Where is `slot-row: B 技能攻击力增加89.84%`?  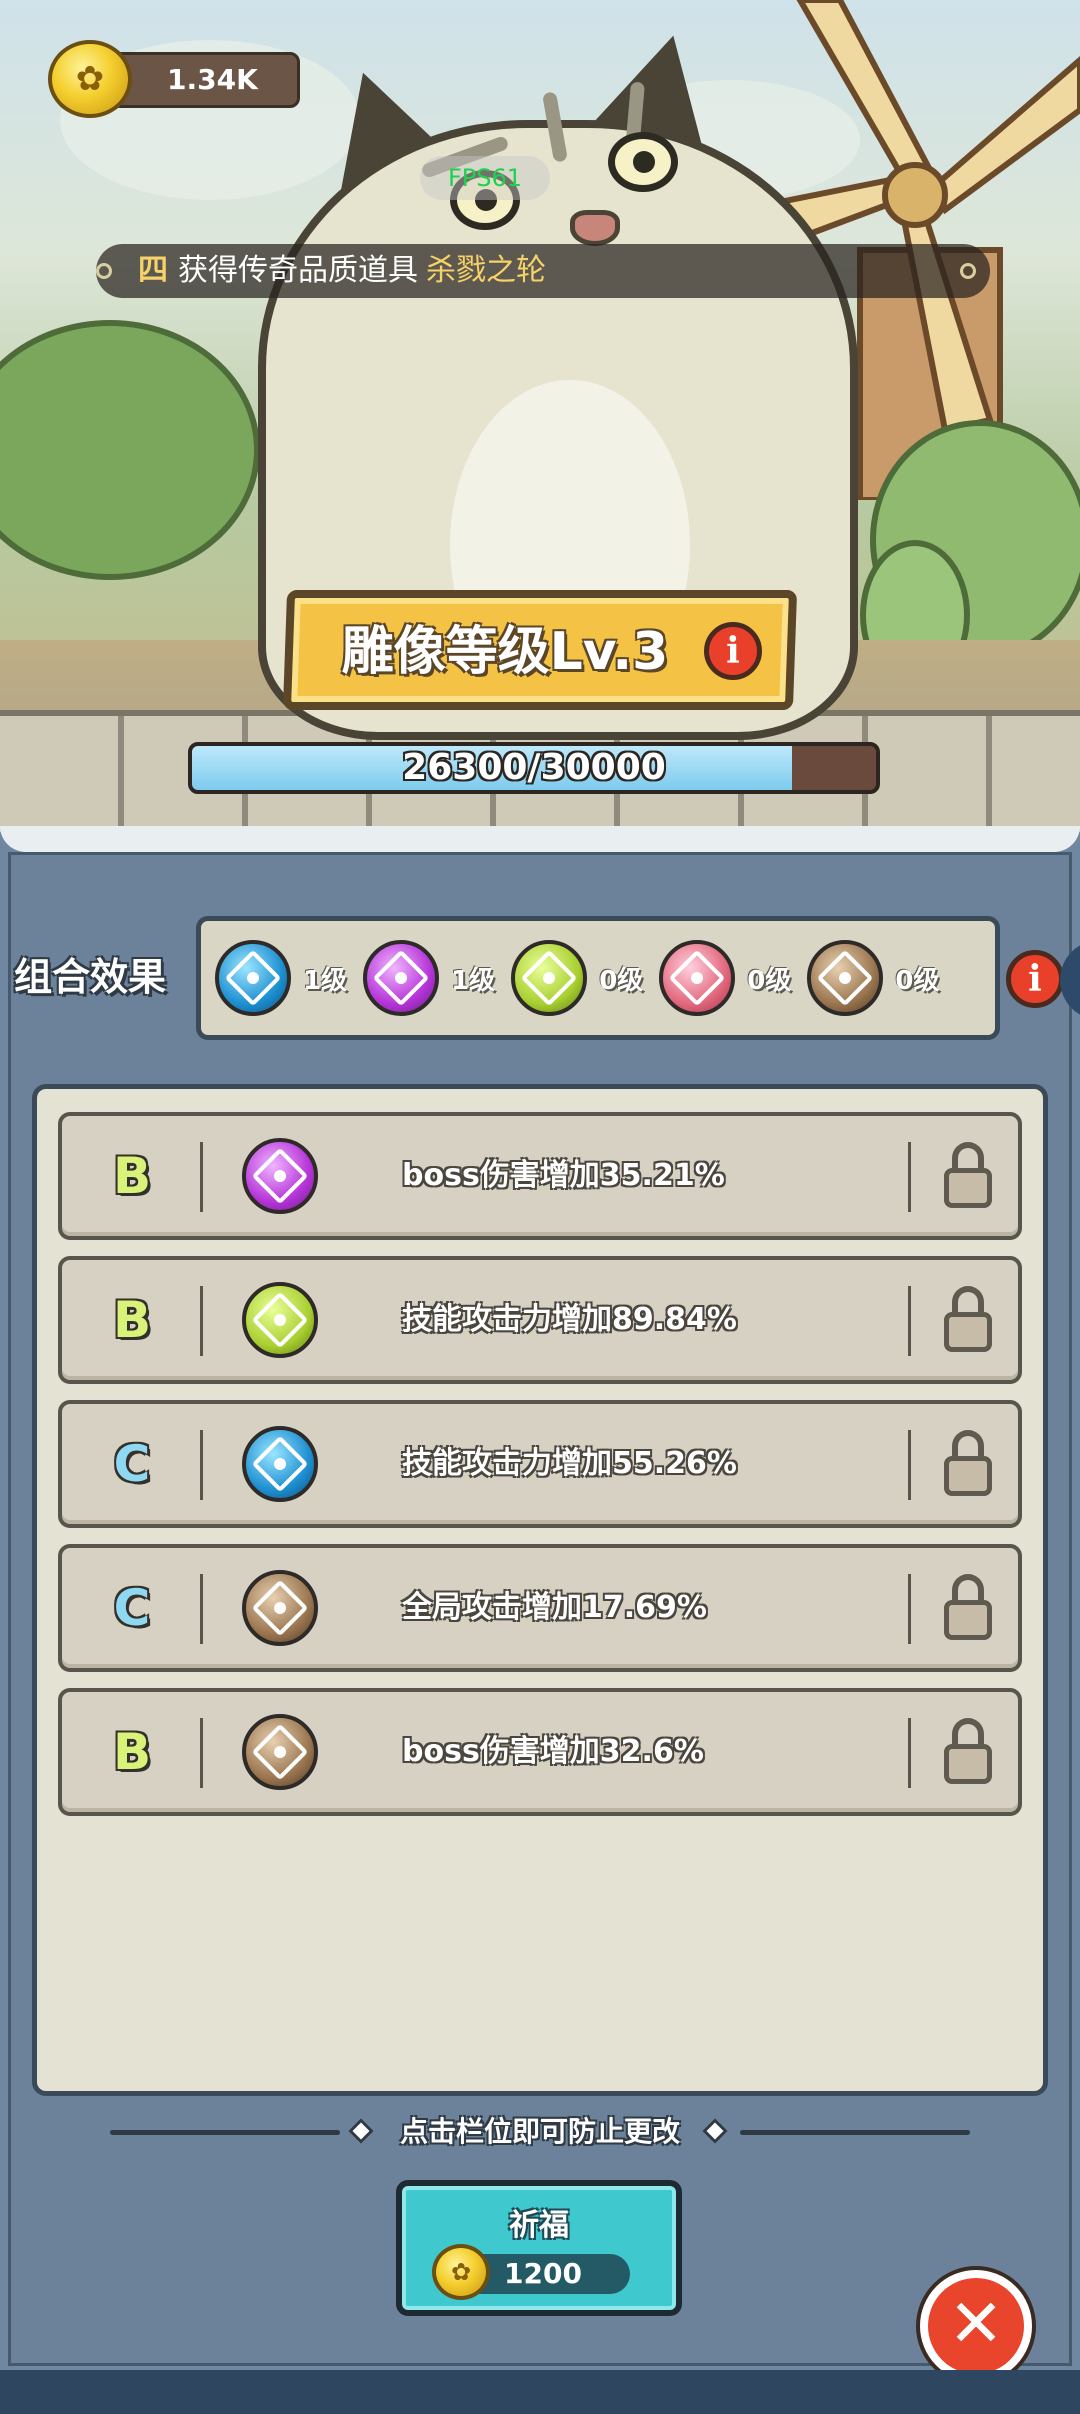
slot-row: B 技能攻击力增加89.84% is located at coordinates (540, 1320).